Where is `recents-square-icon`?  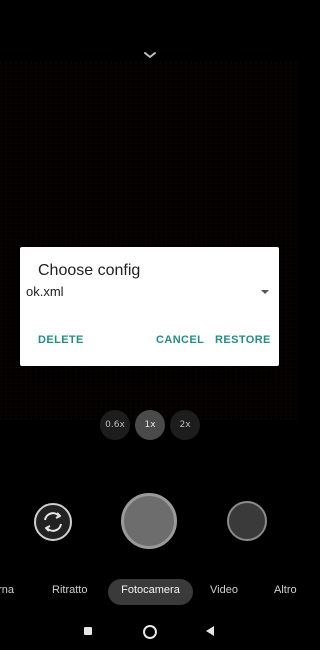 recents-square-icon is located at coordinates (88, 631).